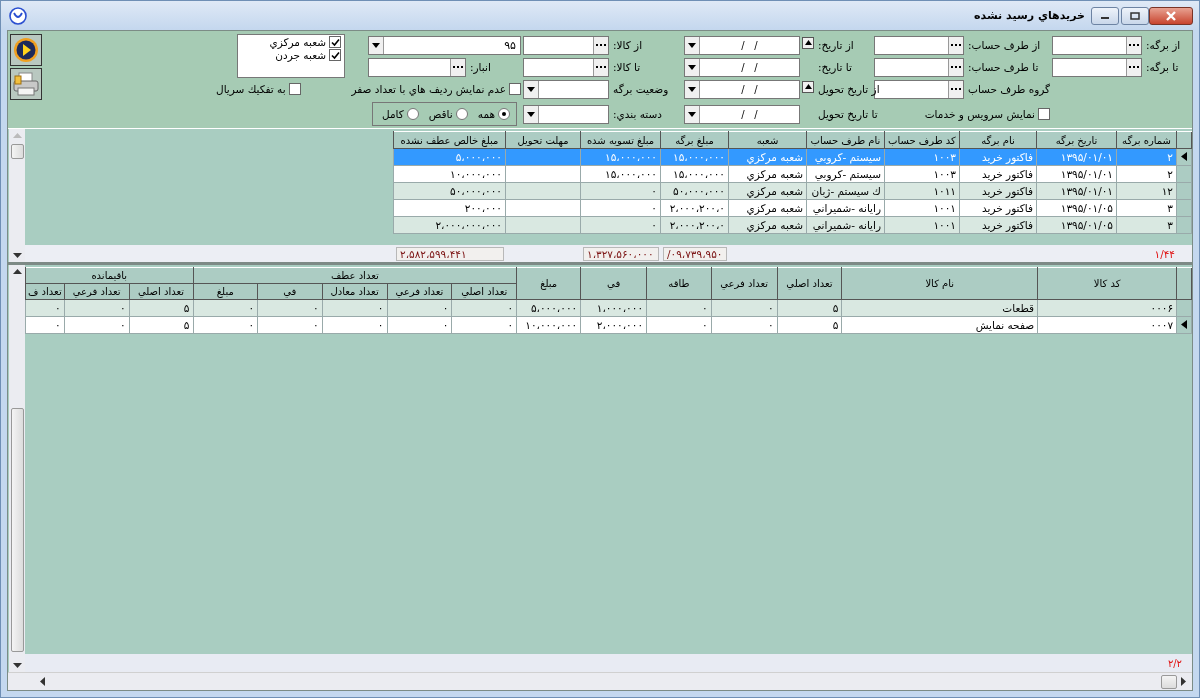 This screenshot has height=698, width=1200. What do you see at coordinates (444, 45) in the screenshot?
I see `combo-box: ۹۵` at bounding box center [444, 45].